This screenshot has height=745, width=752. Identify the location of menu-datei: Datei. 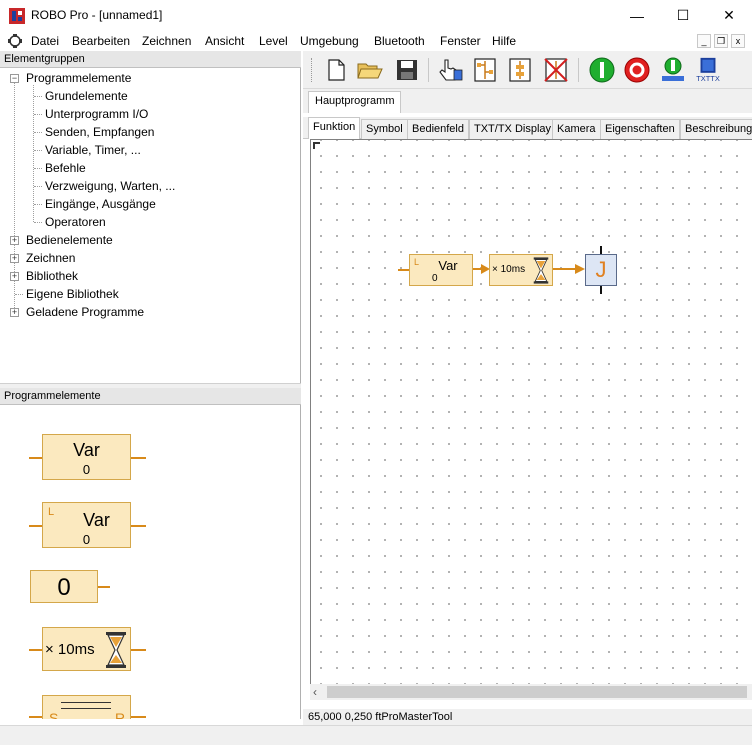
(45, 41).